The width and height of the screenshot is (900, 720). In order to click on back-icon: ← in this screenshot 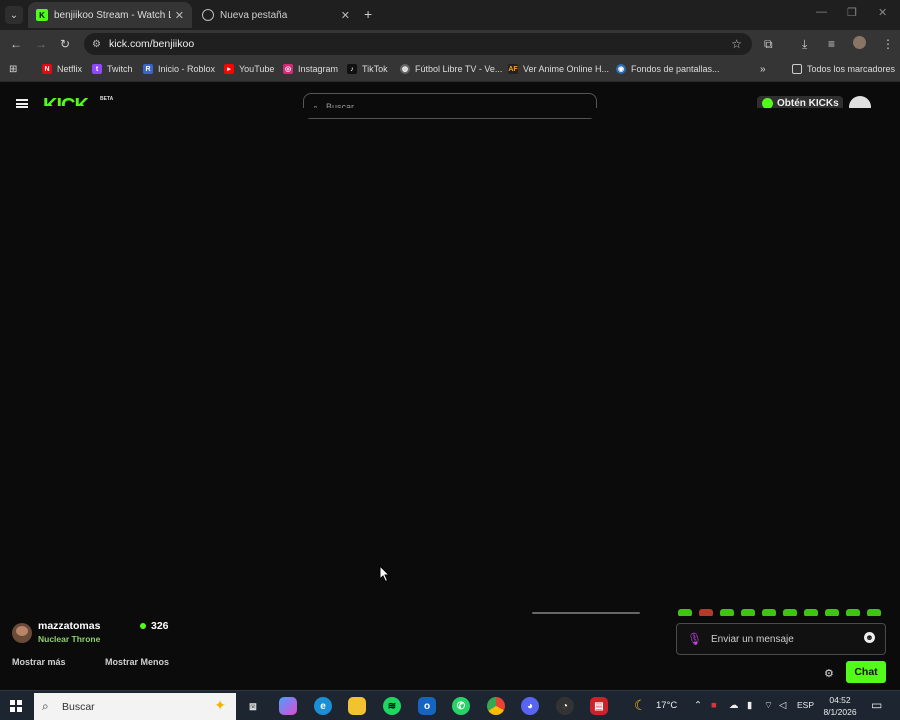, I will do `click(16, 44)`.